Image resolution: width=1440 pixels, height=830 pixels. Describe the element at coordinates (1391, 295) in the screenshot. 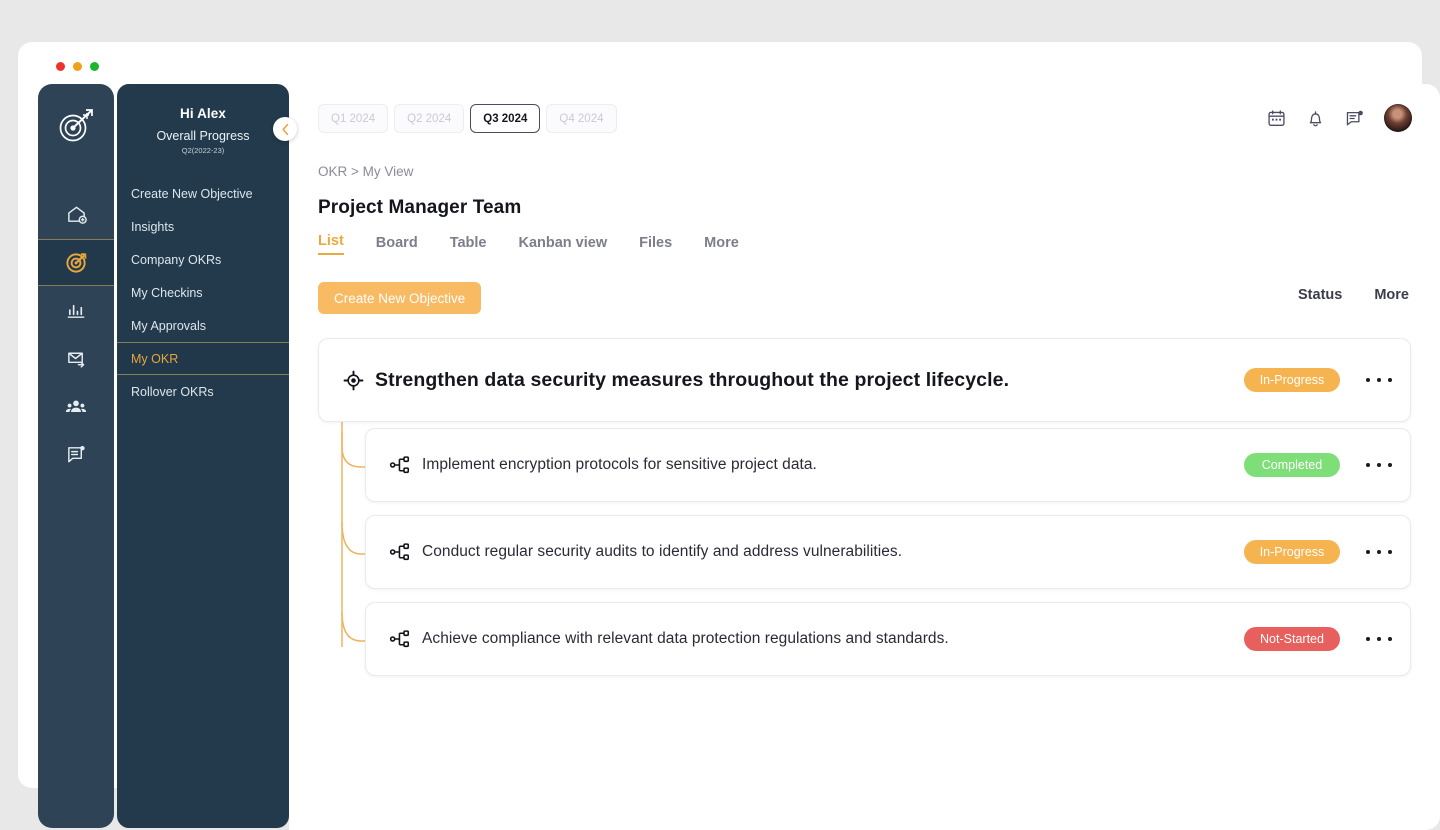

I see `column-header-more: More` at that location.